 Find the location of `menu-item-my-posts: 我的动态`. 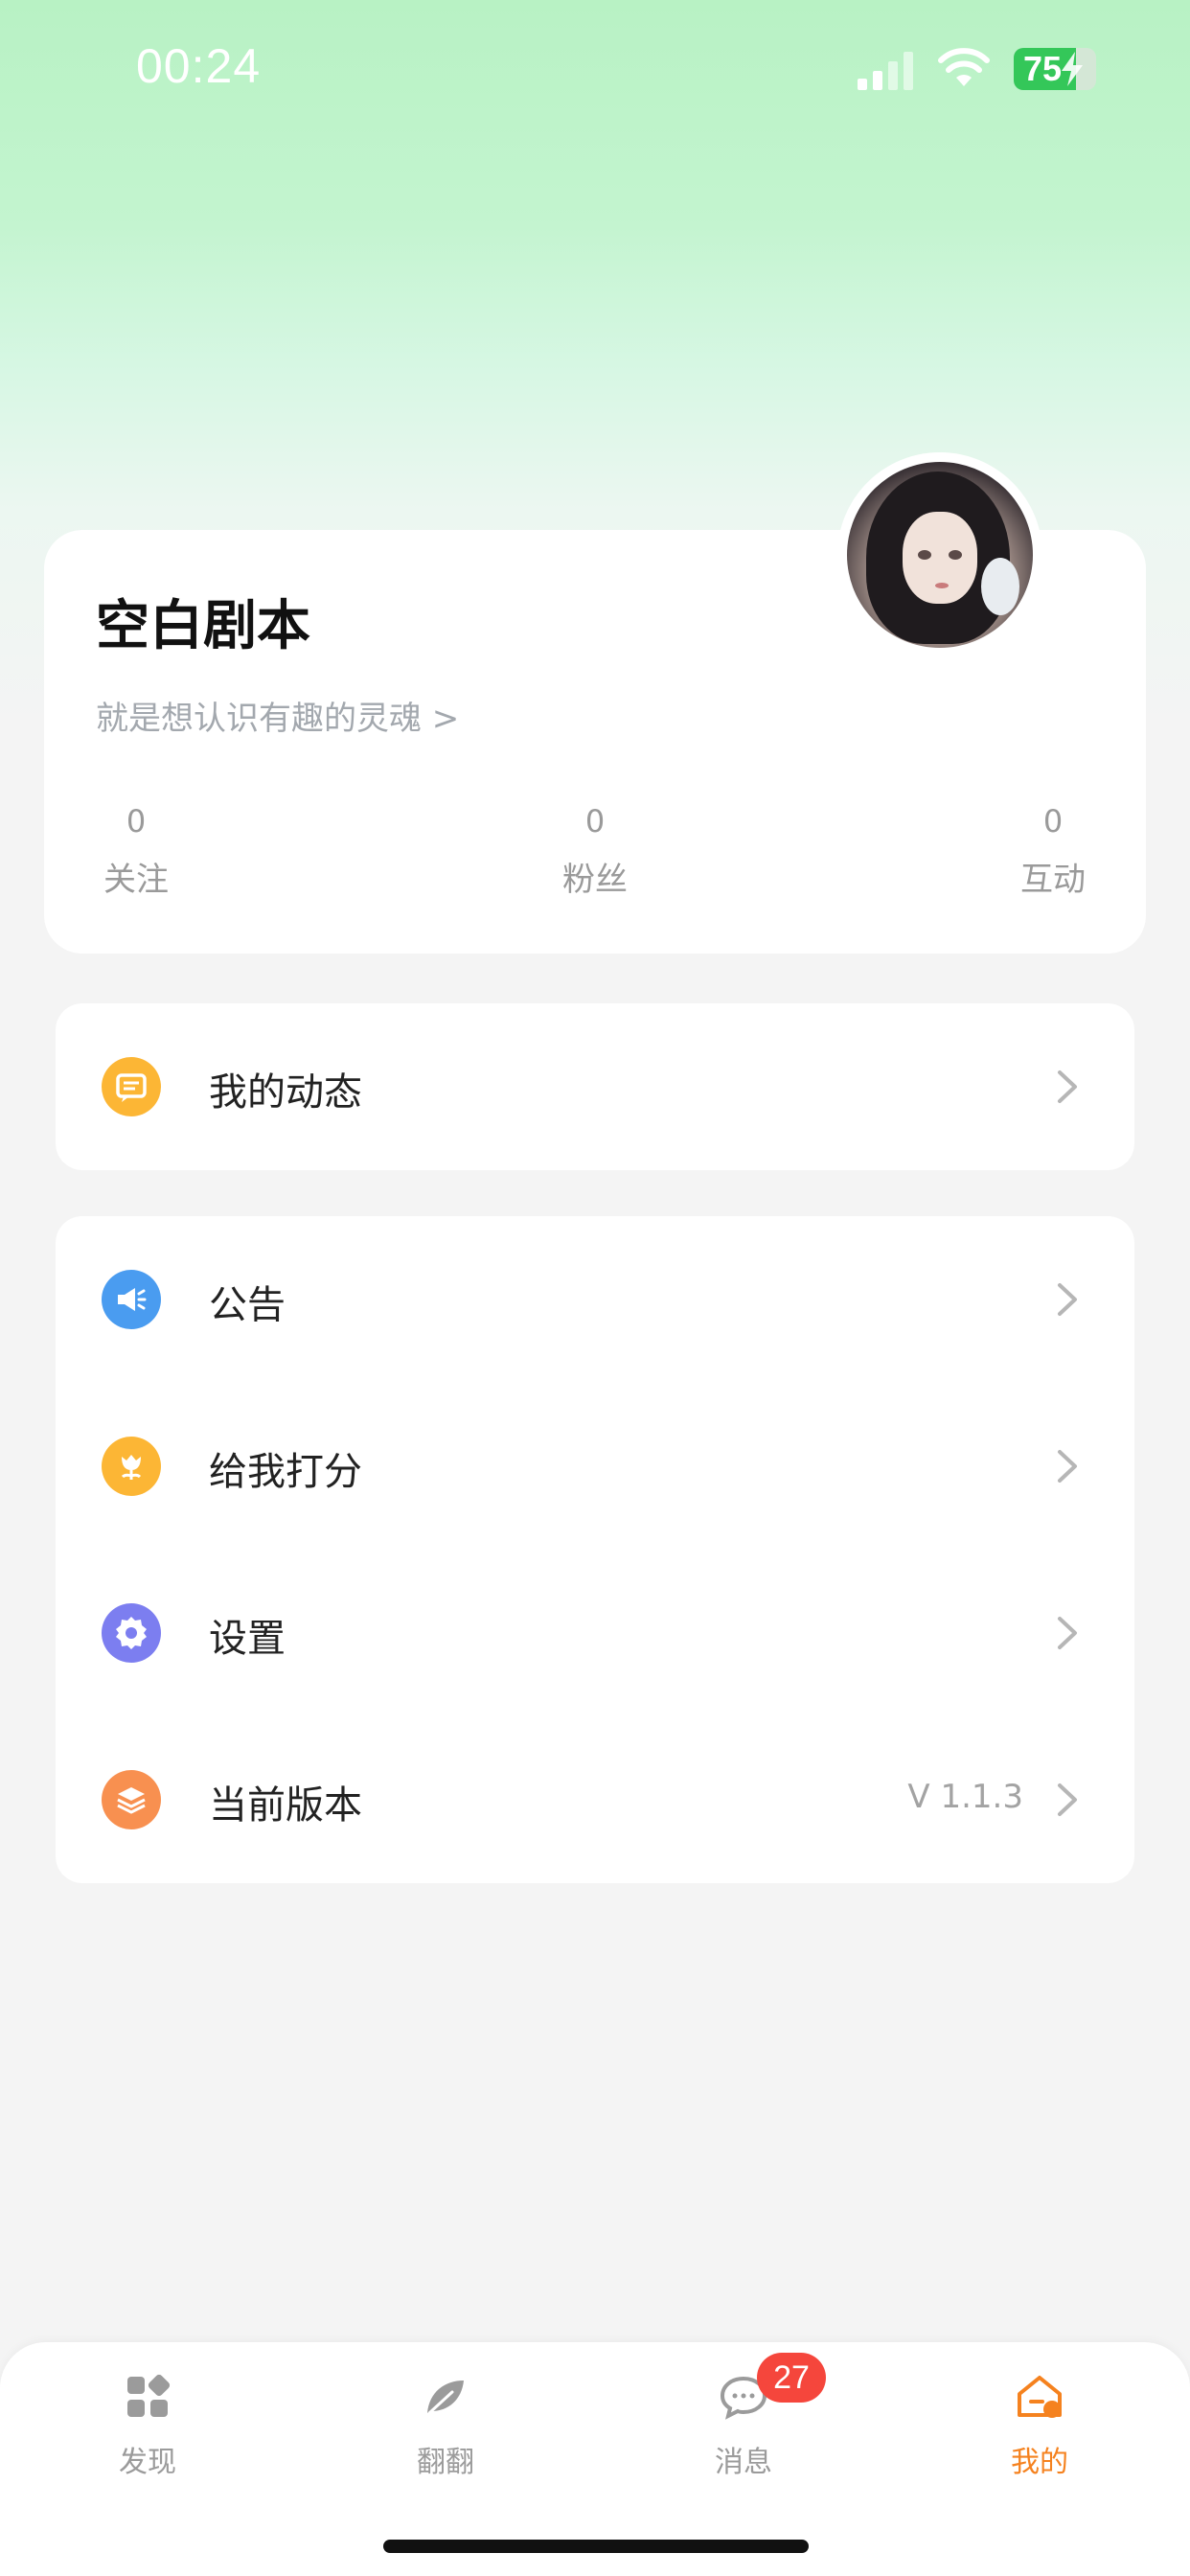

menu-item-my-posts: 我的动态 is located at coordinates (595, 1086).